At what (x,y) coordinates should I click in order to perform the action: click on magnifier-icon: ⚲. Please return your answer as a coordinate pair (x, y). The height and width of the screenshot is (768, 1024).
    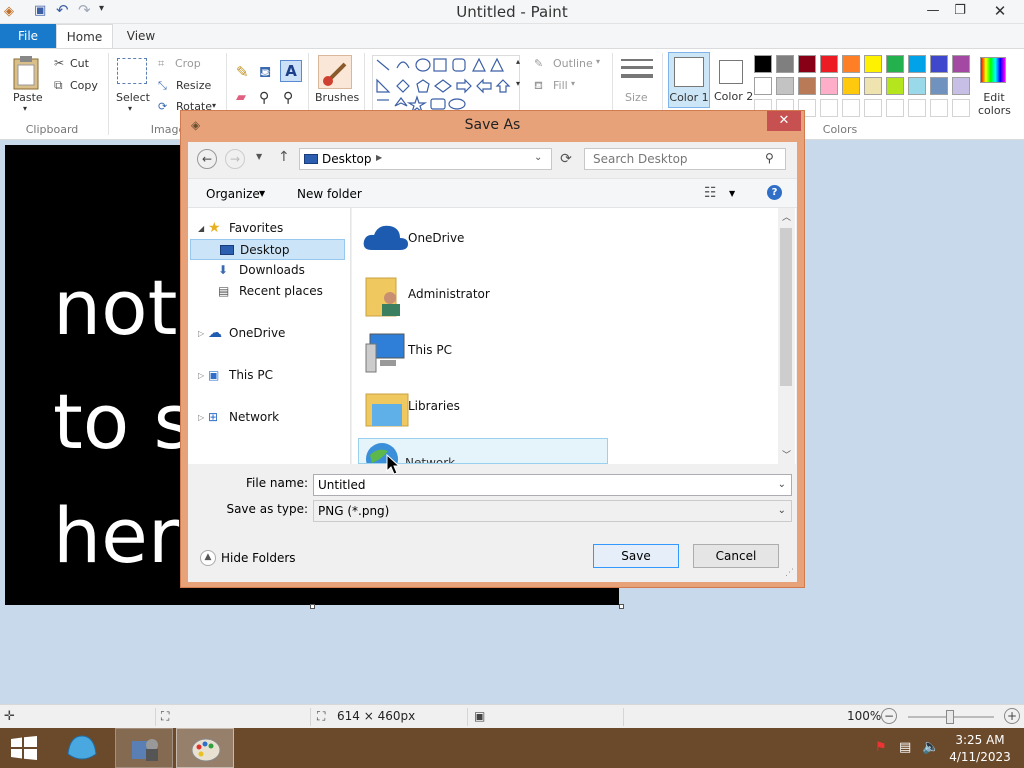
    Looking at the image, I should click on (288, 98).